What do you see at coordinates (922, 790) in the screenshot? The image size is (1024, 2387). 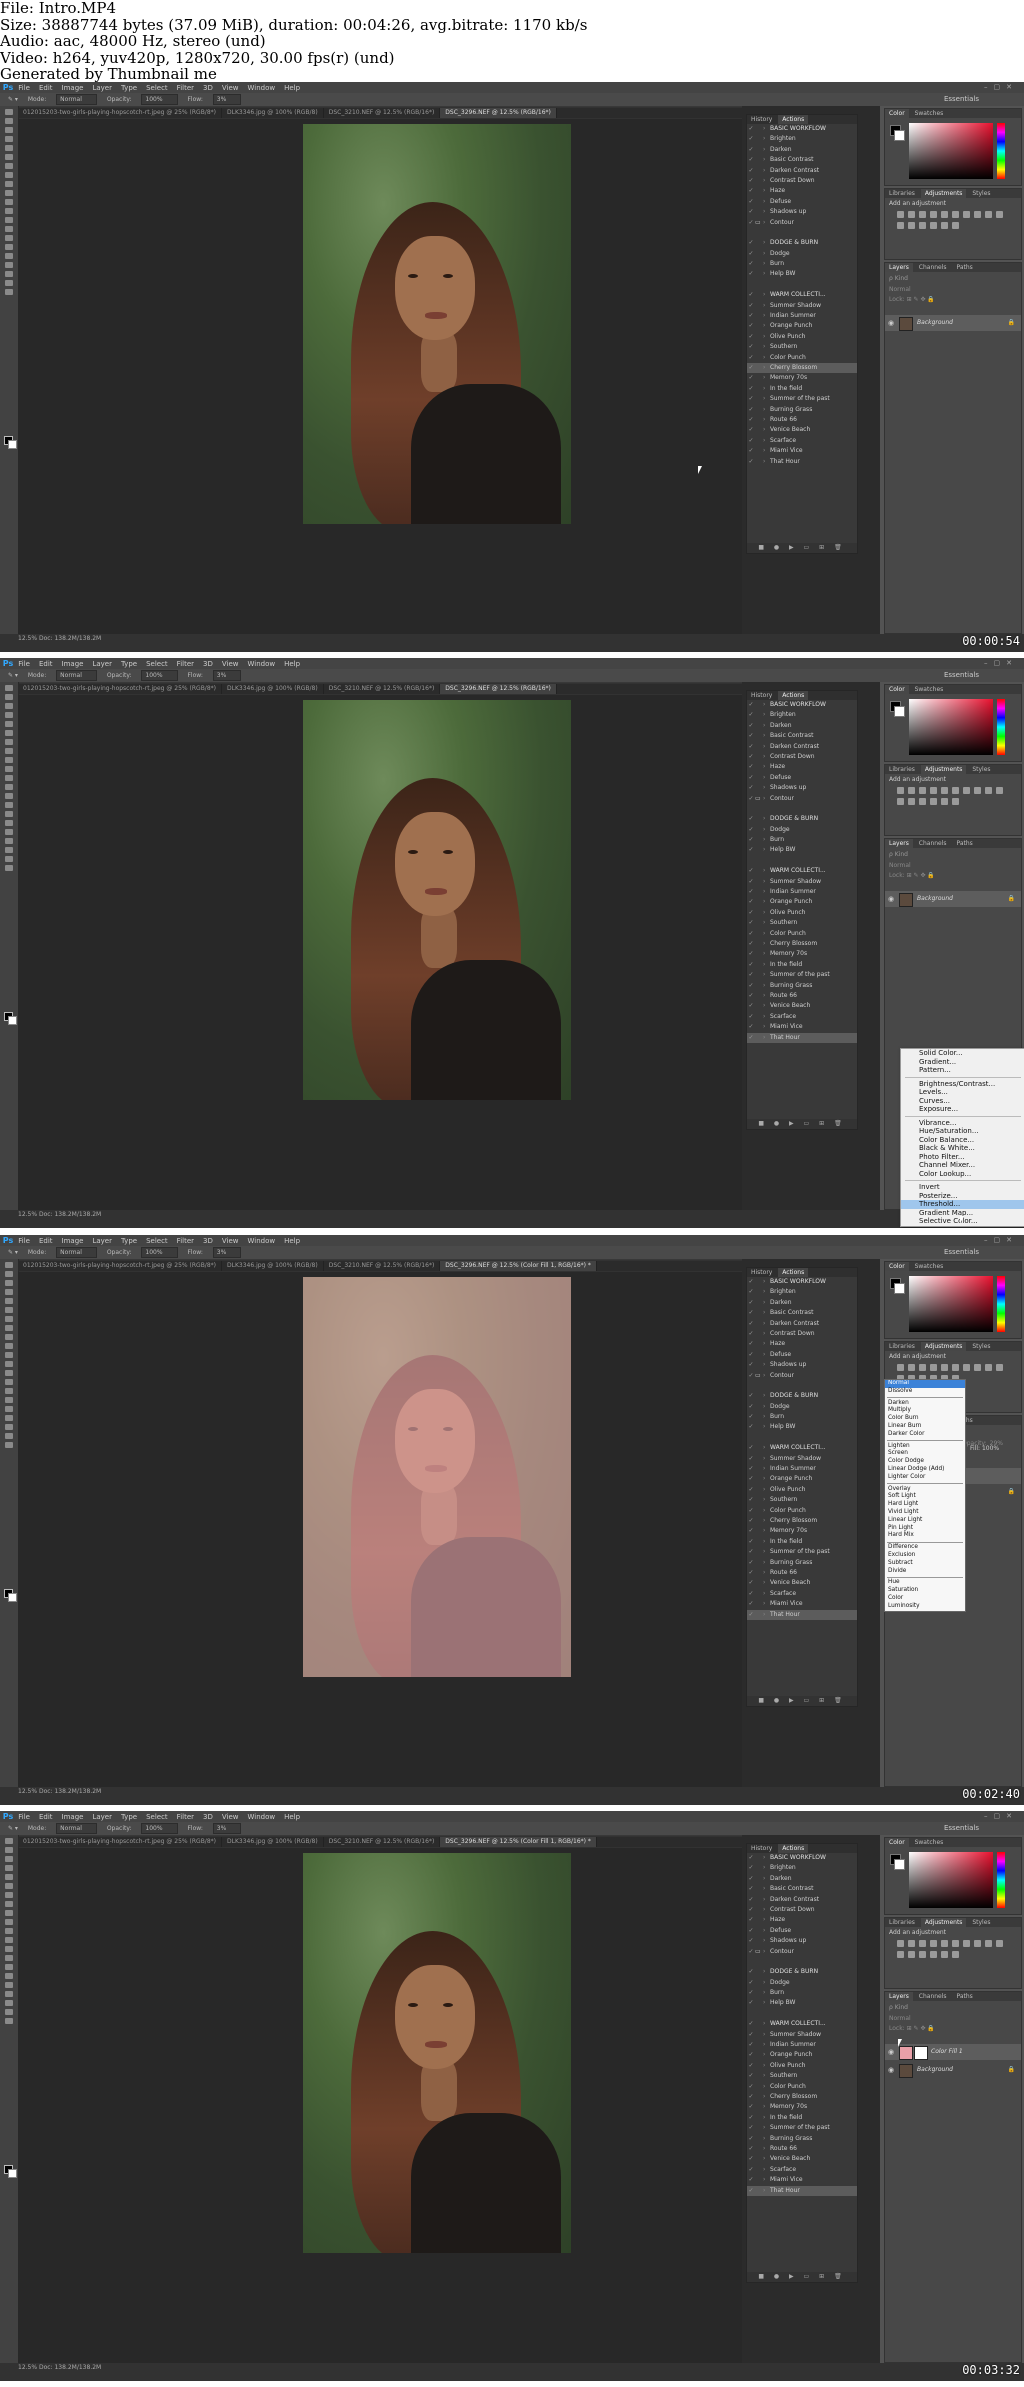 I see `curves-icon` at bounding box center [922, 790].